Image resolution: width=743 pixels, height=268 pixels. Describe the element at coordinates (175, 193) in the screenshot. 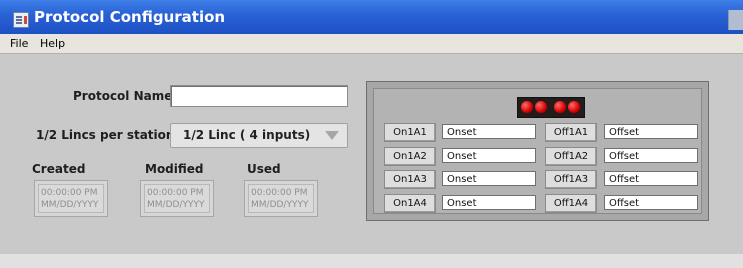

I see `modified-time: 00:00:00 PM` at that location.